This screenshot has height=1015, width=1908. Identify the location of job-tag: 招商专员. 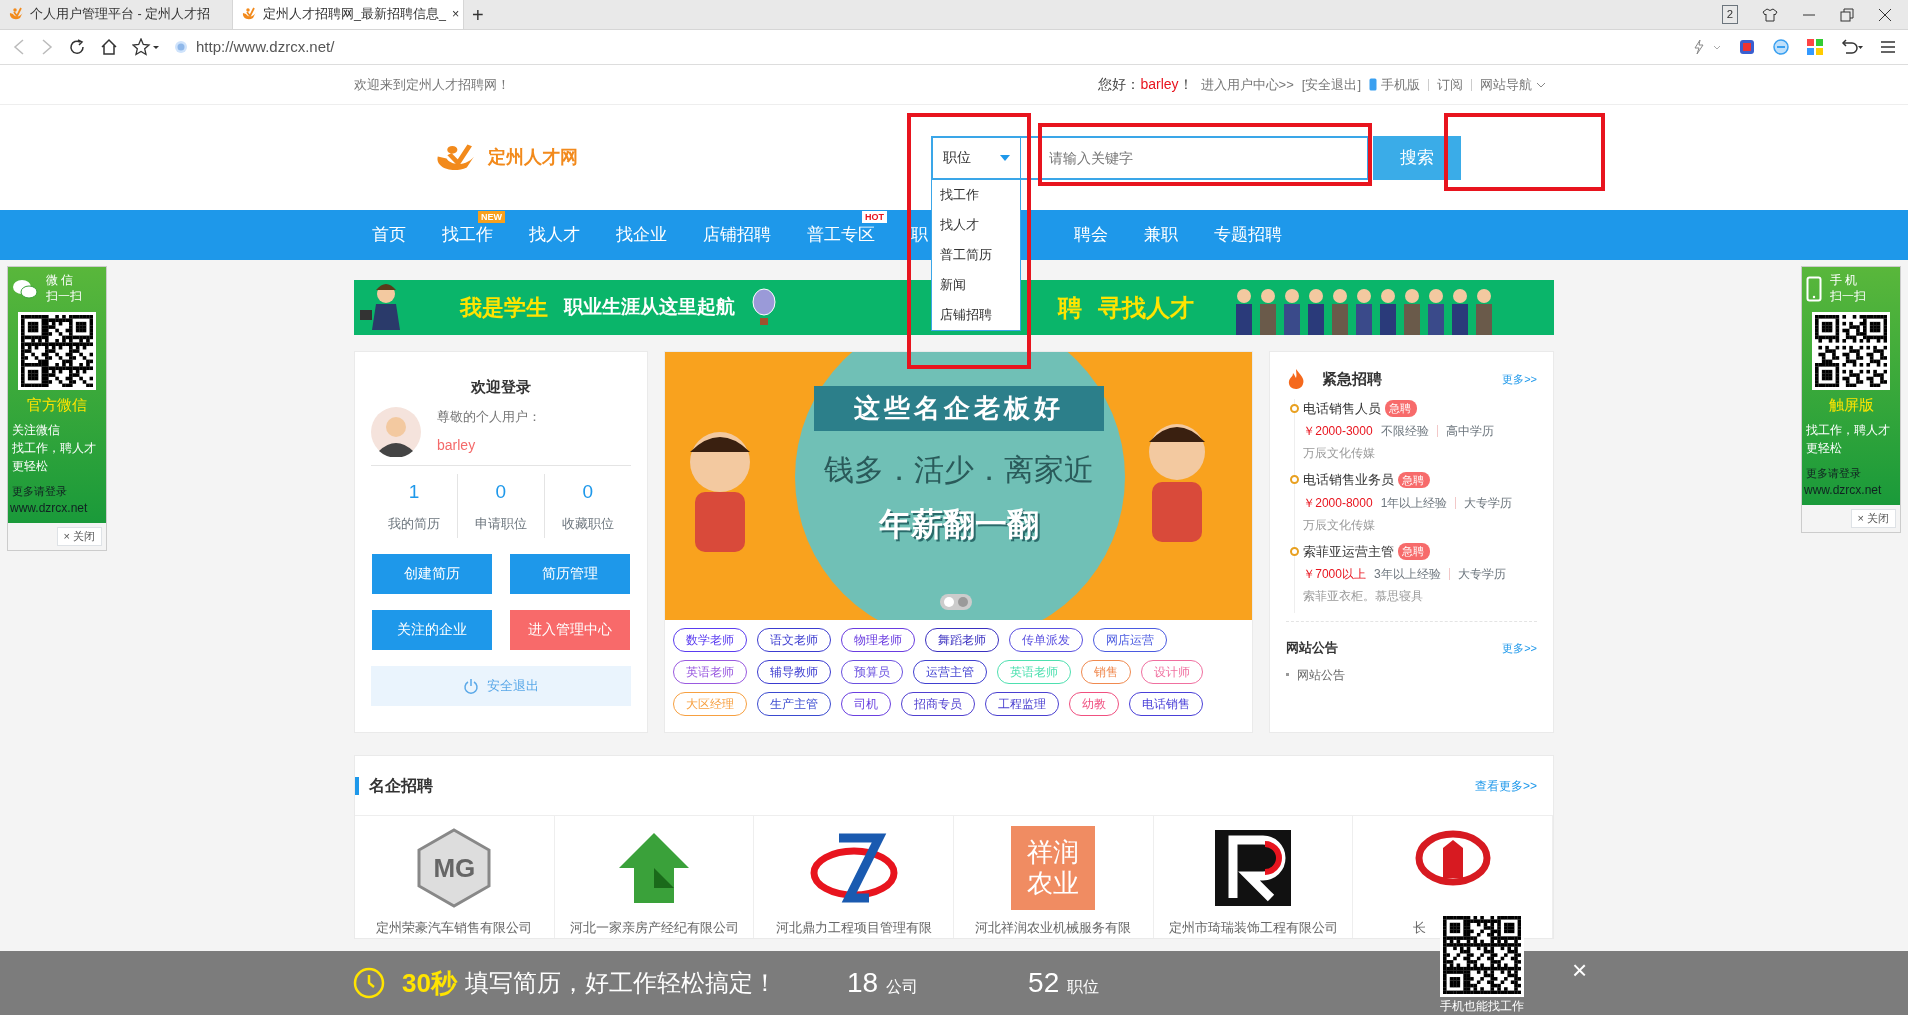
(937, 704).